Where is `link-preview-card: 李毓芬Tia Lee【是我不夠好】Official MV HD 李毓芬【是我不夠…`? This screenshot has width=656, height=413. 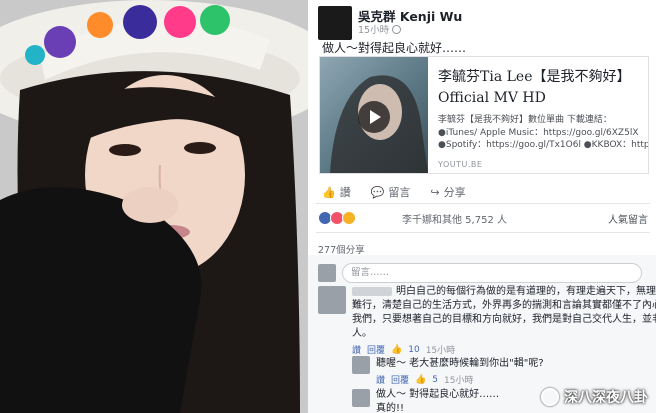 link-preview-card: 李毓芬Tia Lee【是我不夠好】Official MV HD 李毓芬【是我不夠… is located at coordinates (484, 115).